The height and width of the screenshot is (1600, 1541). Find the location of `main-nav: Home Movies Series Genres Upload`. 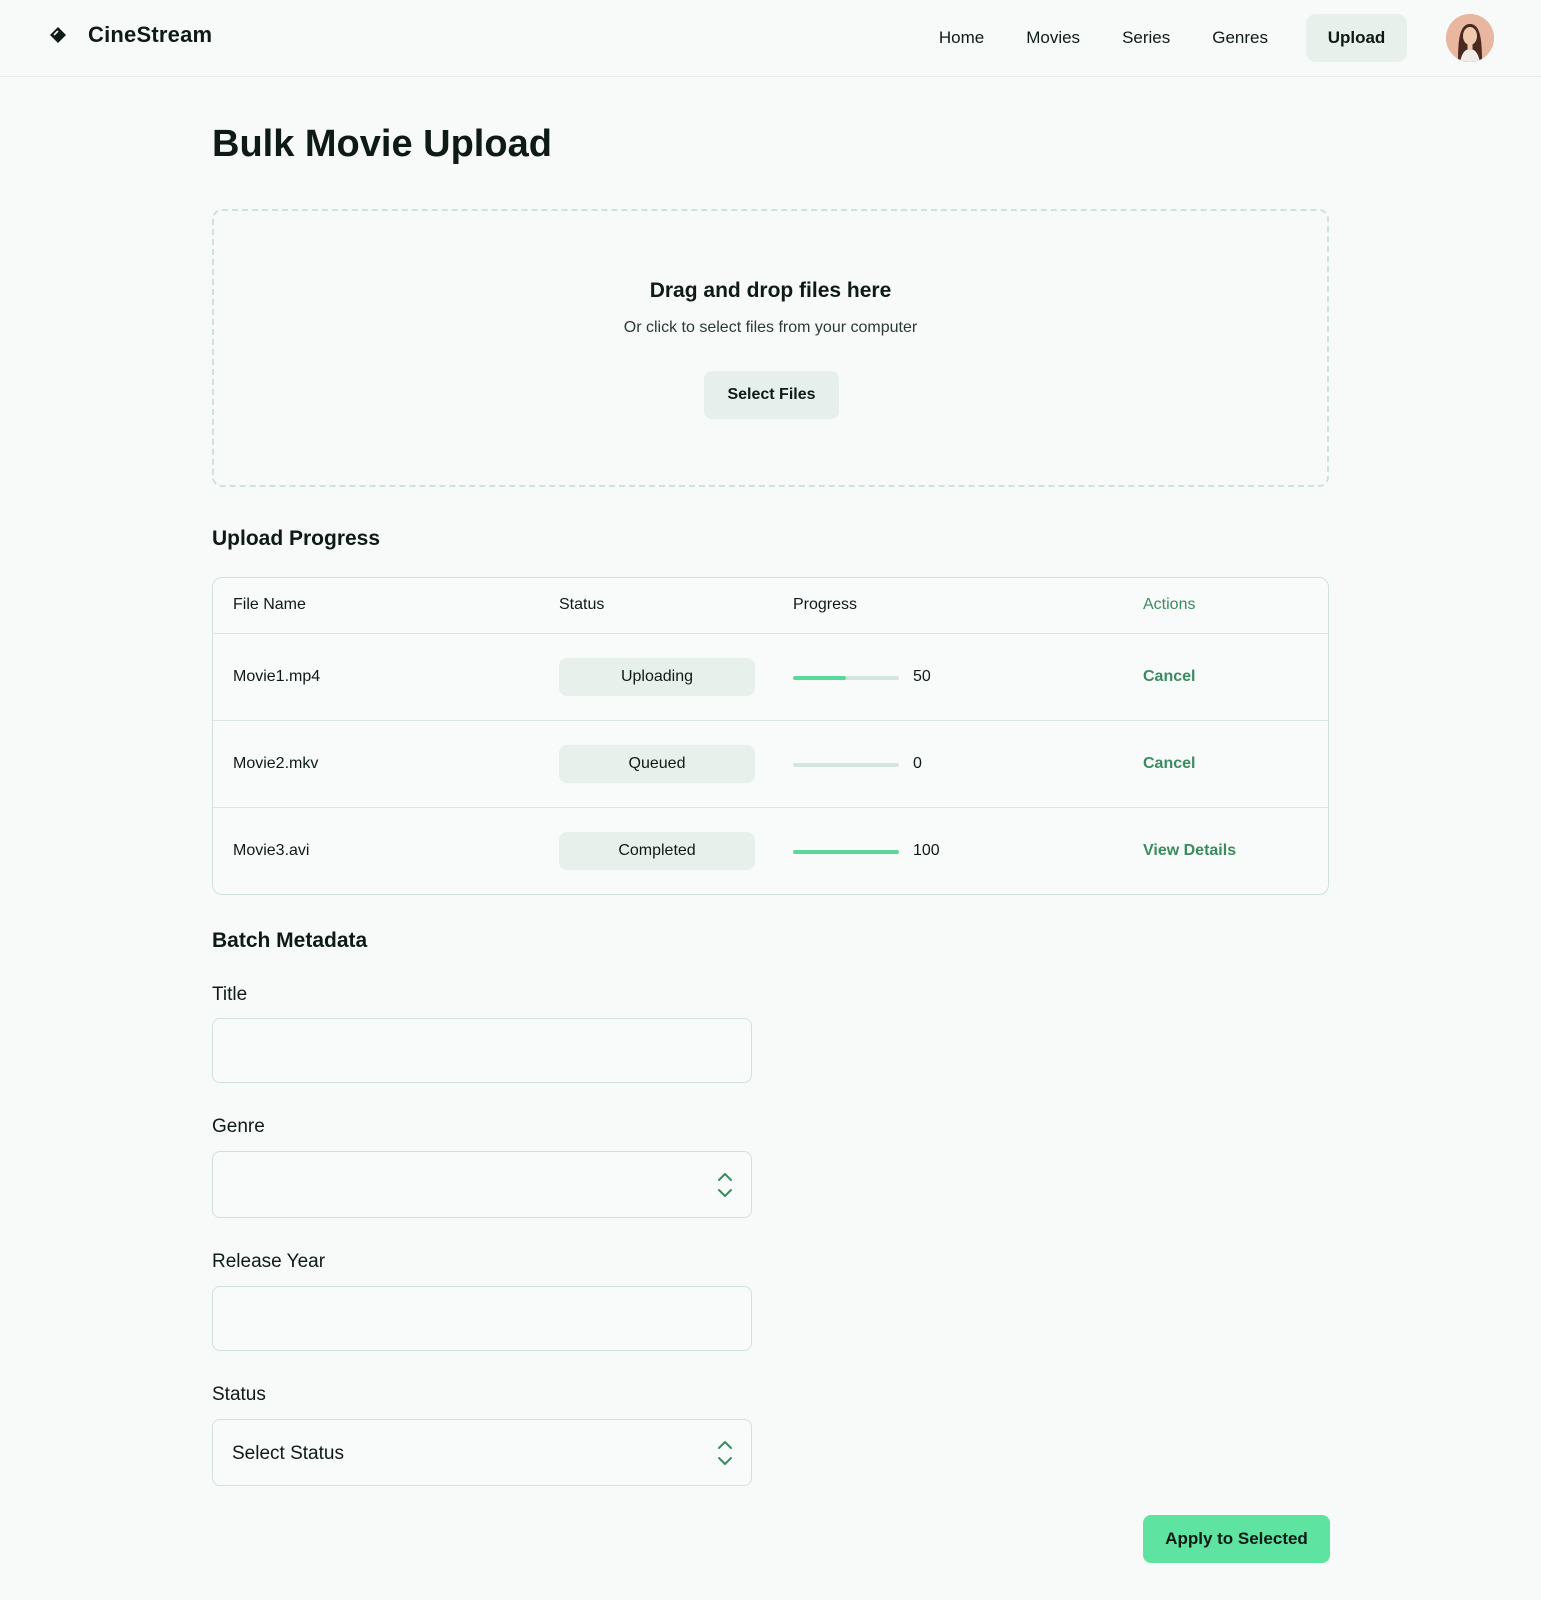

main-nav: Home Movies Series Genres Upload is located at coordinates (1173, 38).